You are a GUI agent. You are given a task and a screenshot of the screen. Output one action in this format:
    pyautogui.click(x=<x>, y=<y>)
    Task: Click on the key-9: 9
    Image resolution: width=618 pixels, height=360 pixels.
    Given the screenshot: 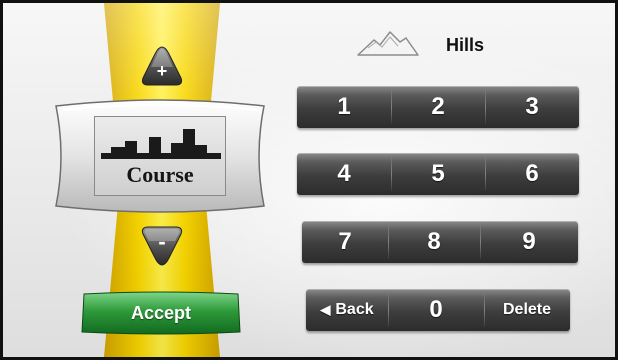 What is the action you would take?
    pyautogui.click(x=529, y=242)
    